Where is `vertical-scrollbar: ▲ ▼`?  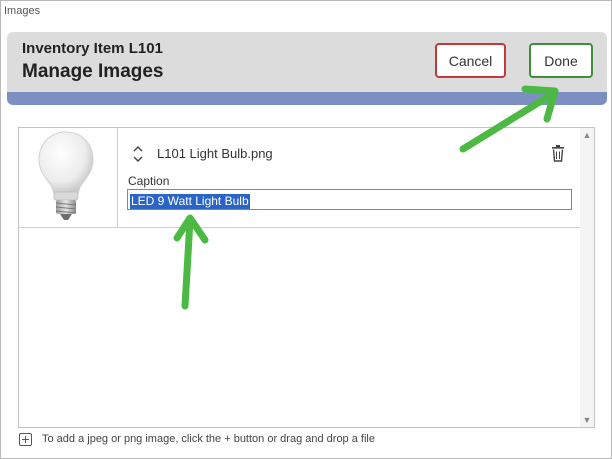
vertical-scrollbar: ▲ ▼ is located at coordinates (587, 277).